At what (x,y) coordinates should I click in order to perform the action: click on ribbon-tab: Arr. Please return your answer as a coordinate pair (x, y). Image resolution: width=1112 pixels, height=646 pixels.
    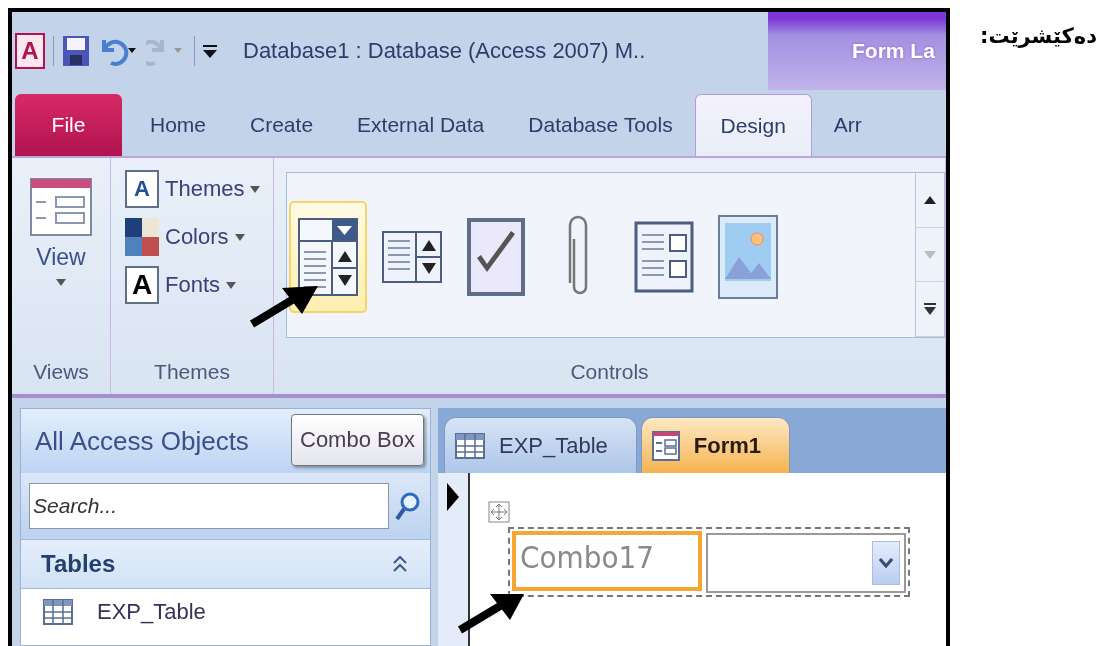
    Looking at the image, I should click on (847, 125).